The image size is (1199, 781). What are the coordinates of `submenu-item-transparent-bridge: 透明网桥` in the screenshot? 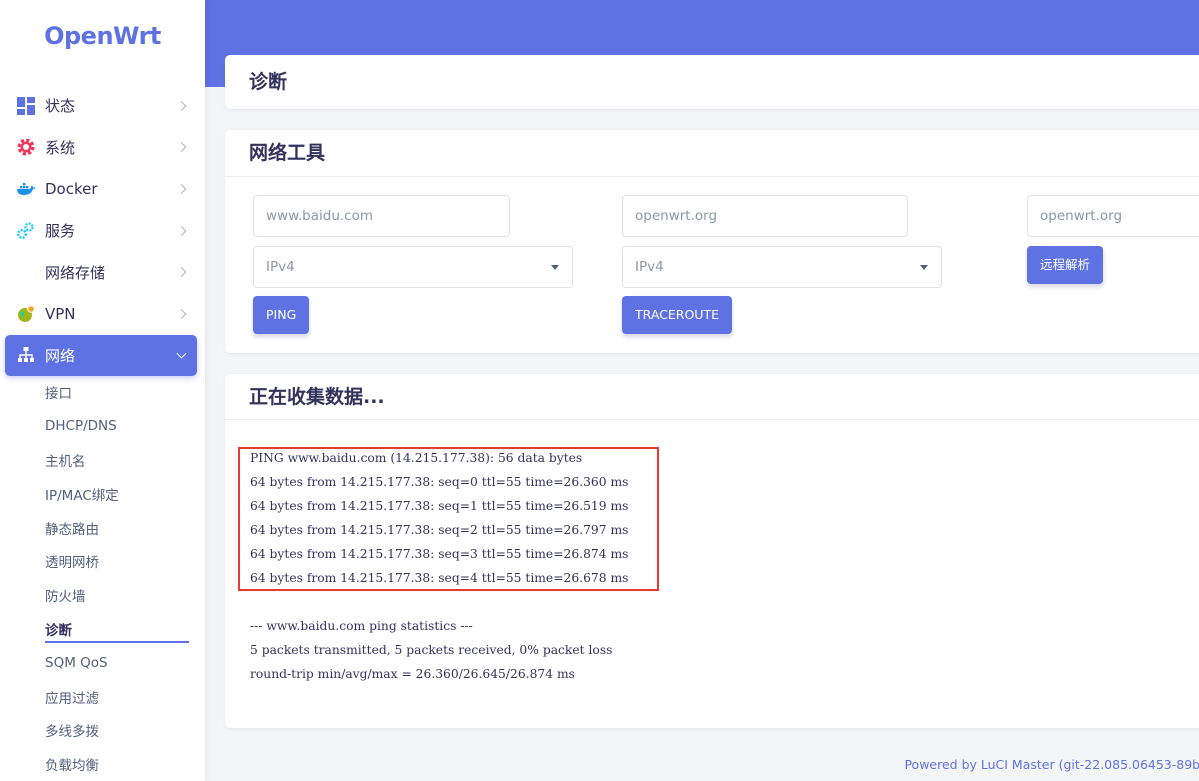 It's located at (102, 562).